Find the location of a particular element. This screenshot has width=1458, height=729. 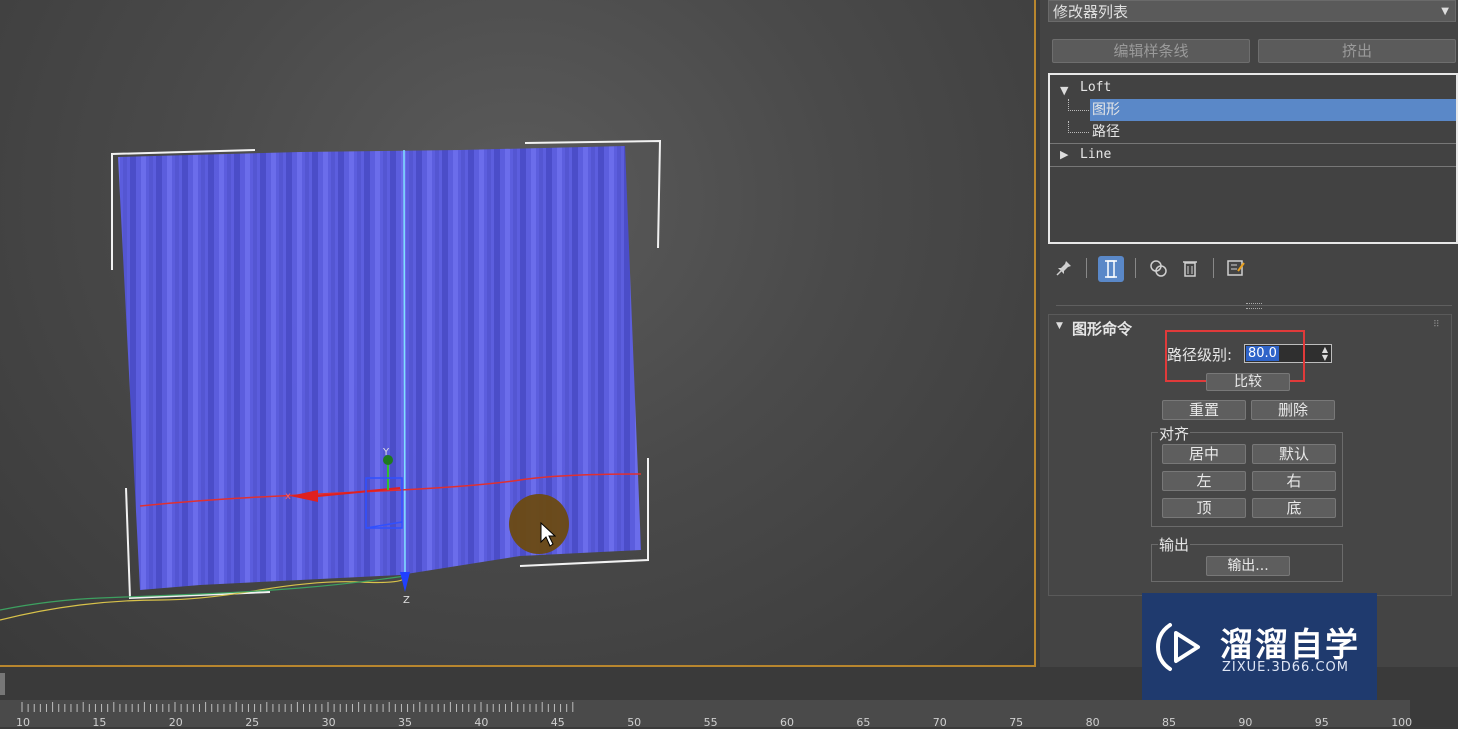

selected-highlight is located at coordinates (1273, 110).